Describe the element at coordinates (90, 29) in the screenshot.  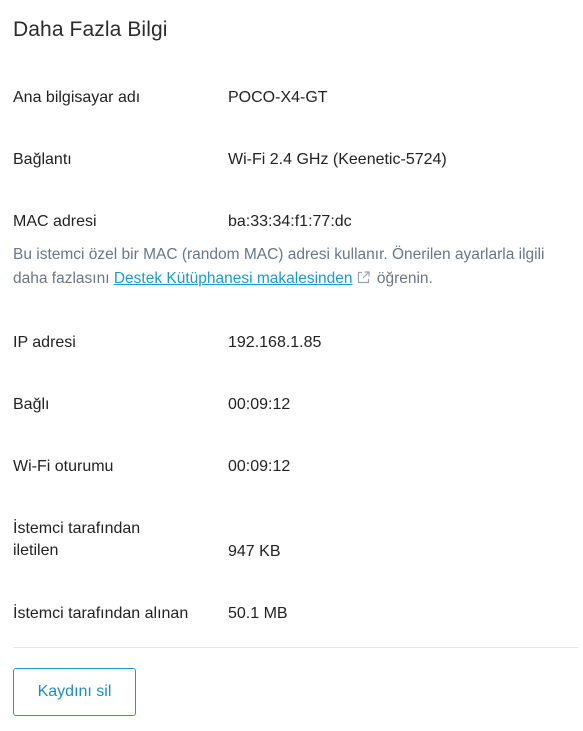
I see `panel-title: Daha Fazla Bilgi` at that location.